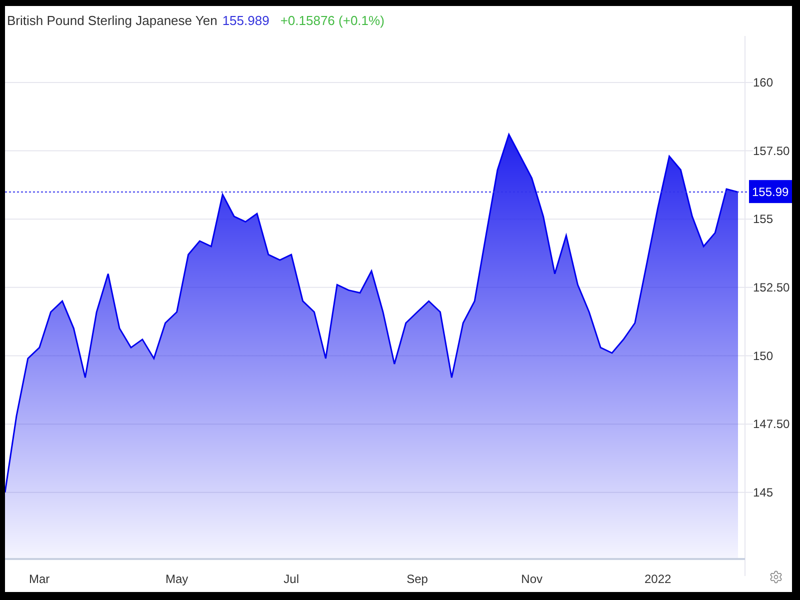 Image resolution: width=800 pixels, height=600 pixels. I want to click on settings-icon, so click(776, 577).